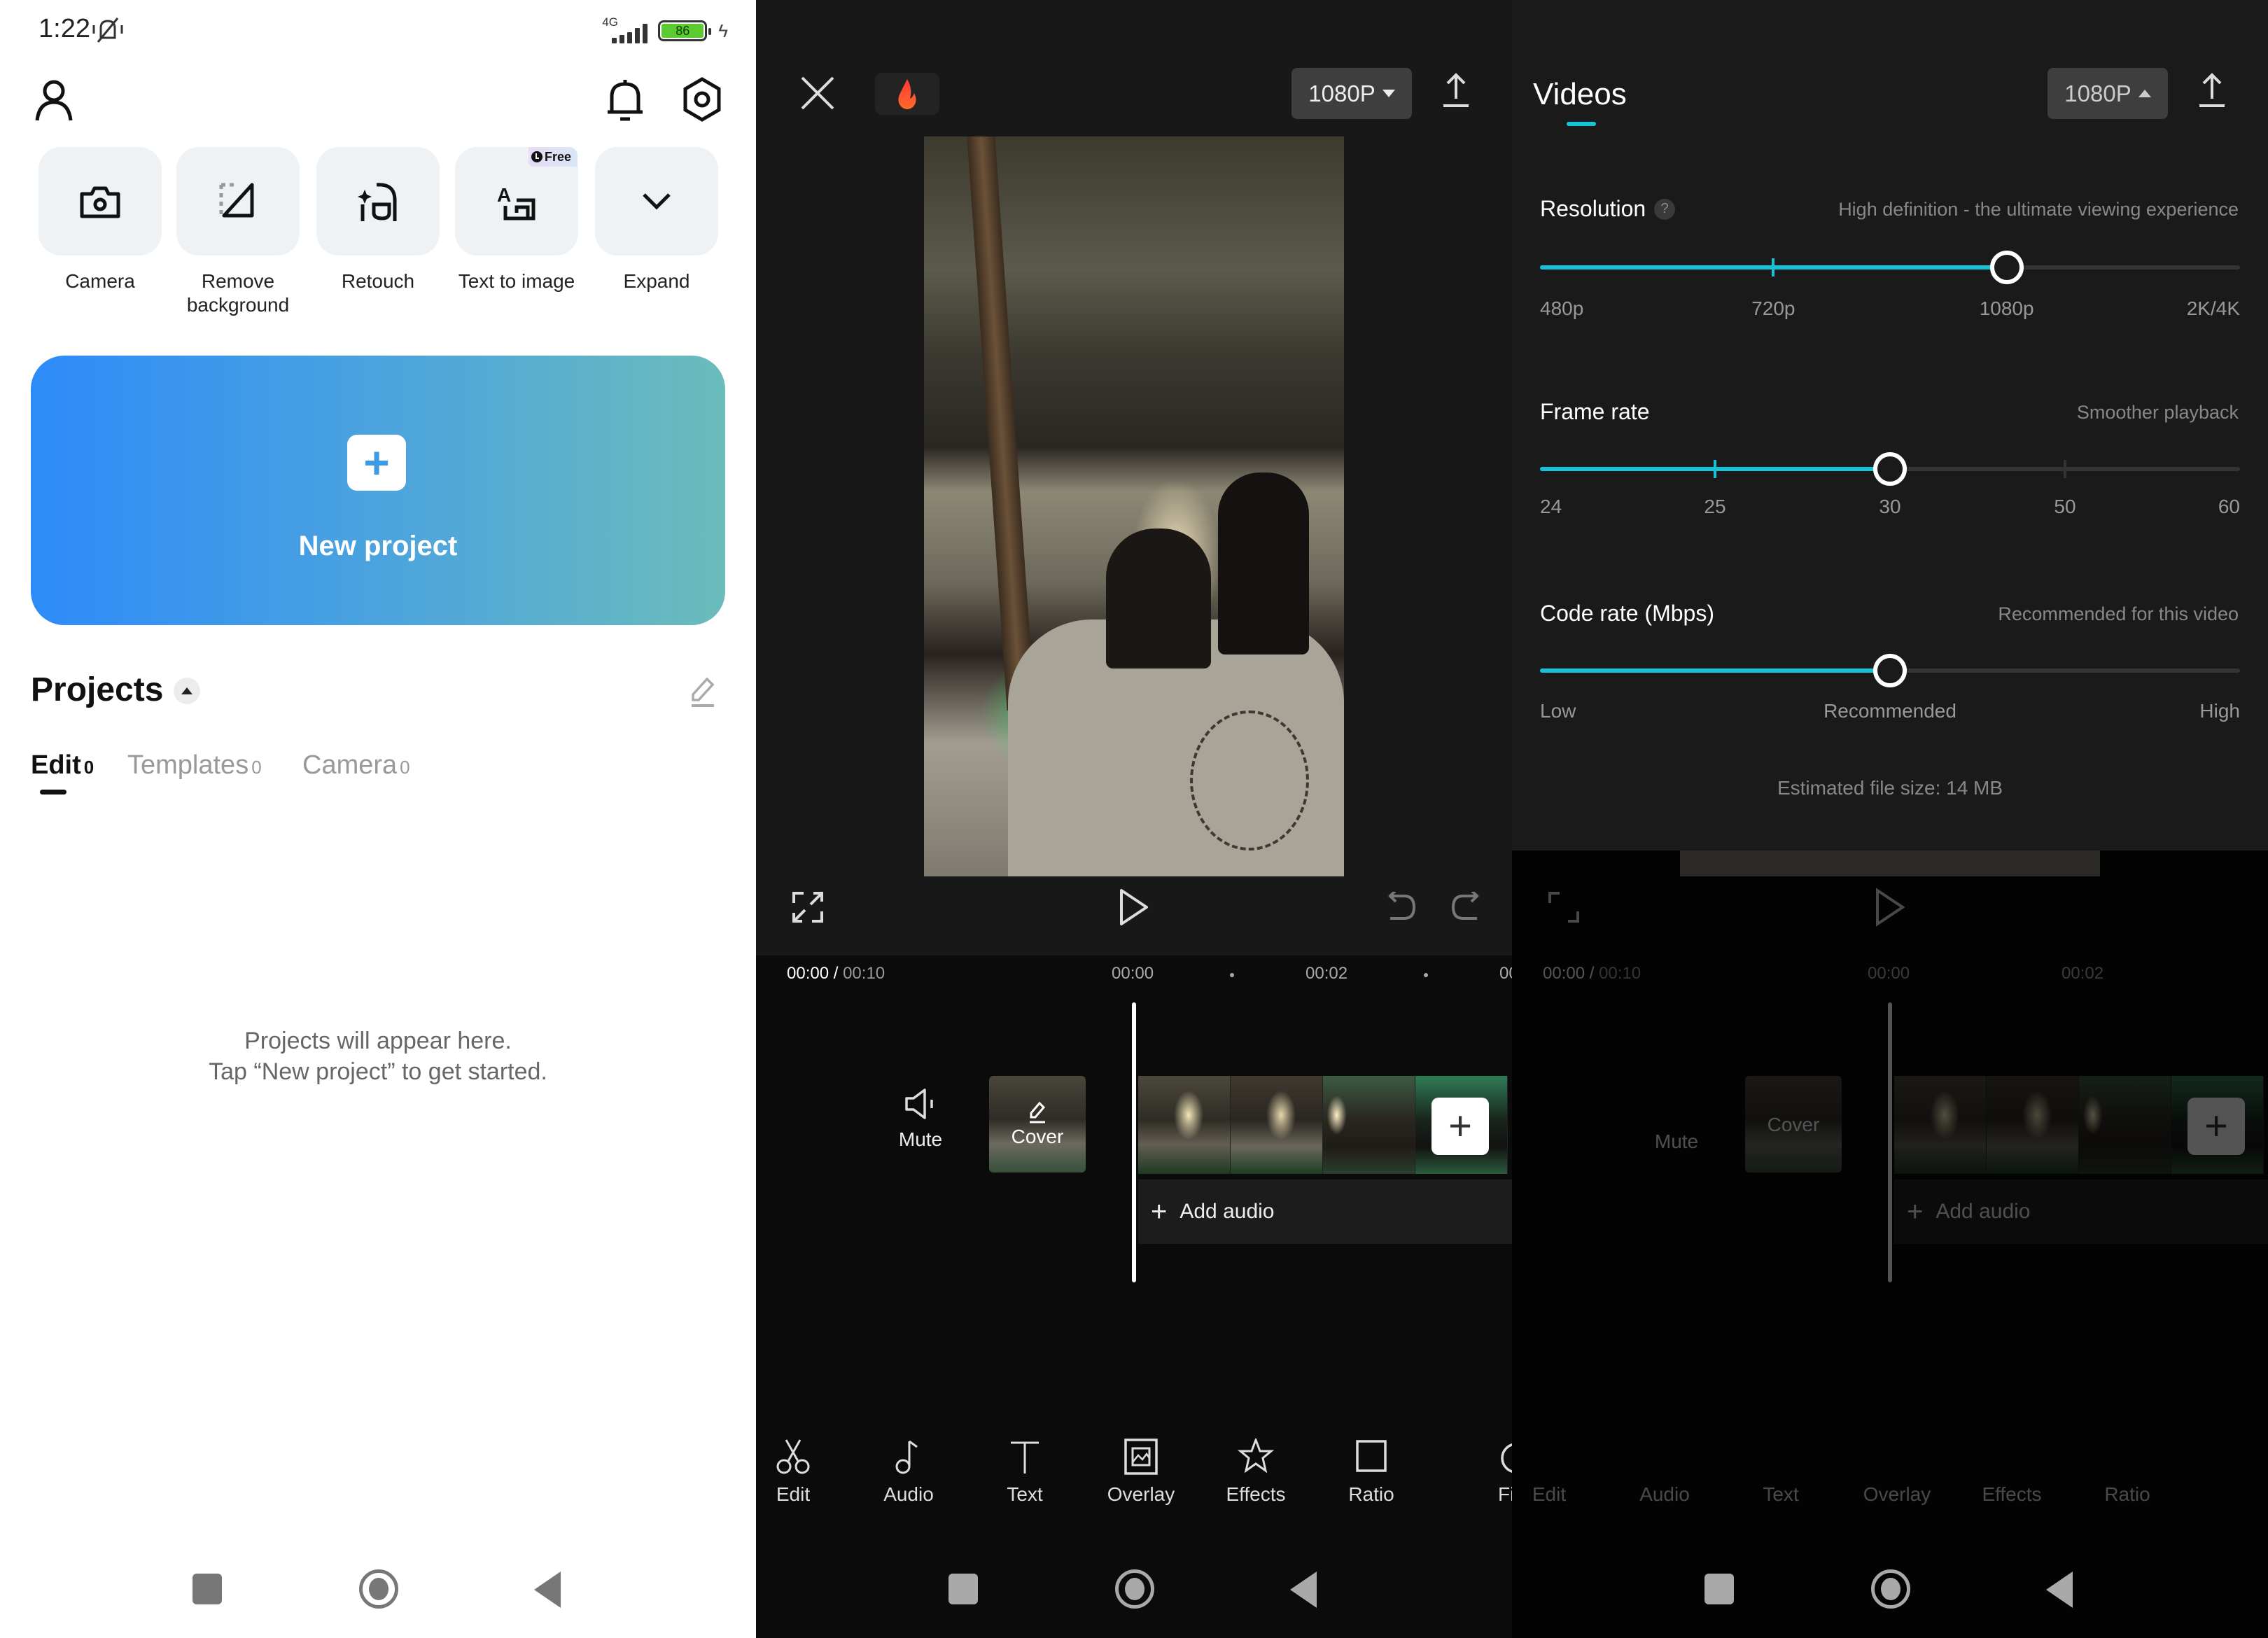 The image size is (2268, 1638). I want to click on chevron-down-icon, so click(657, 201).